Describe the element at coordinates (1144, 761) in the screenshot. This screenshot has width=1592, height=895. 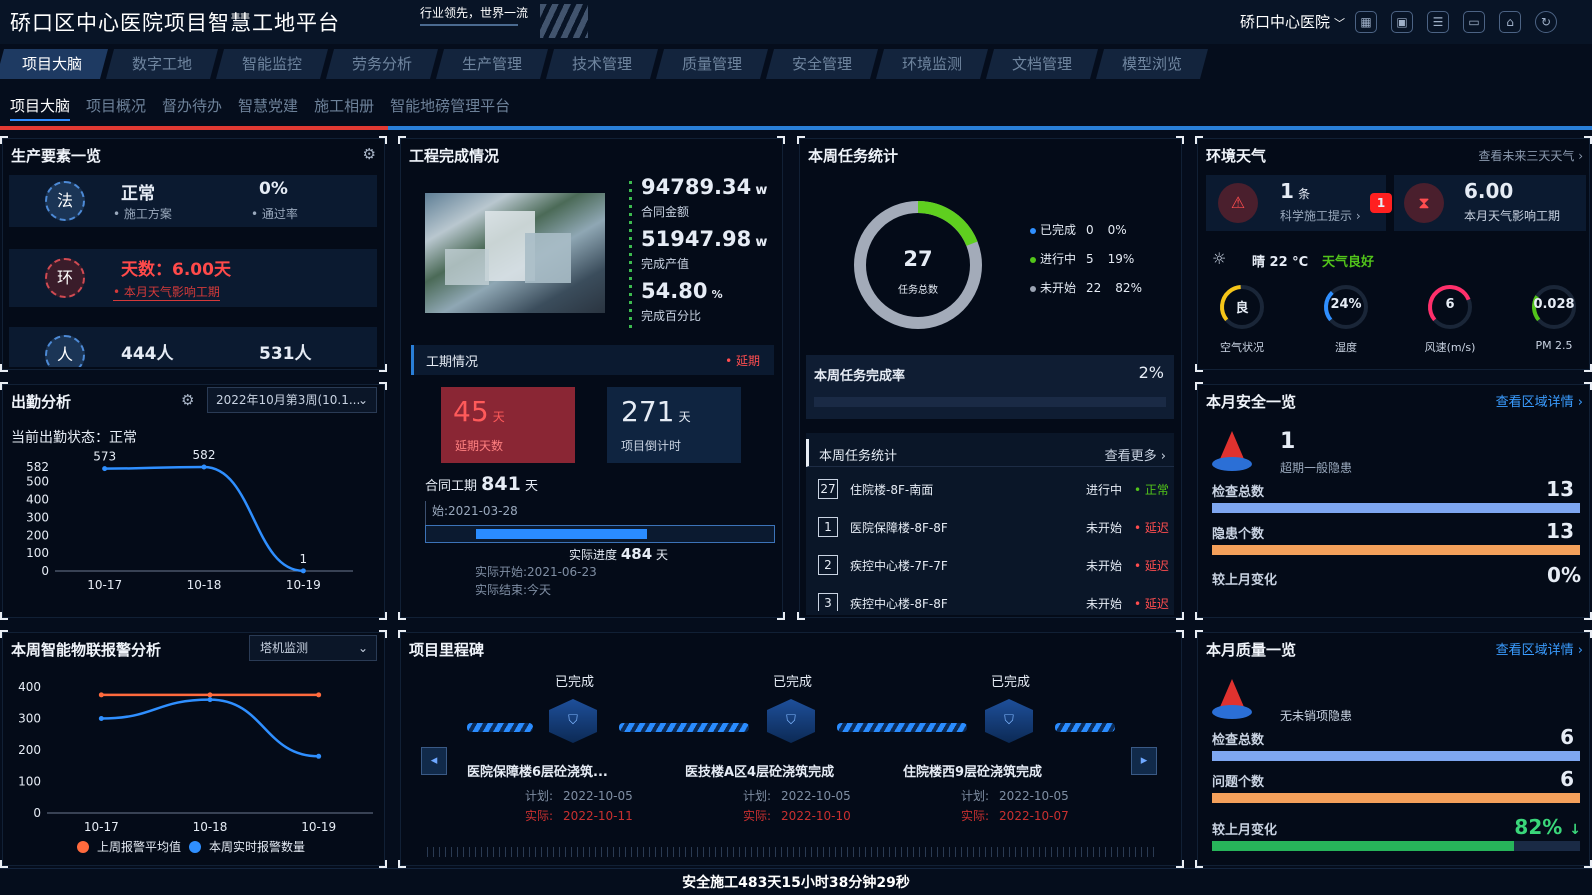
I see `next-arrow-icon: ▸` at that location.